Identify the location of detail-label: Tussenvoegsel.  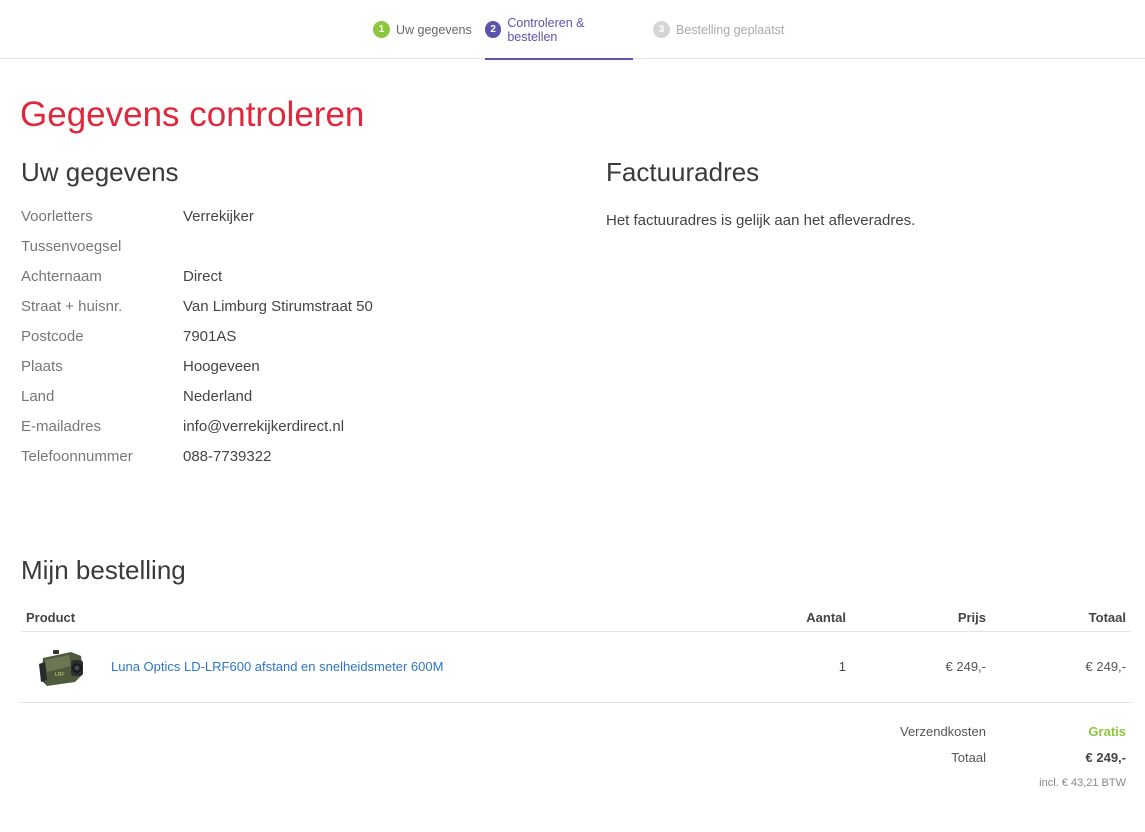
(71, 246).